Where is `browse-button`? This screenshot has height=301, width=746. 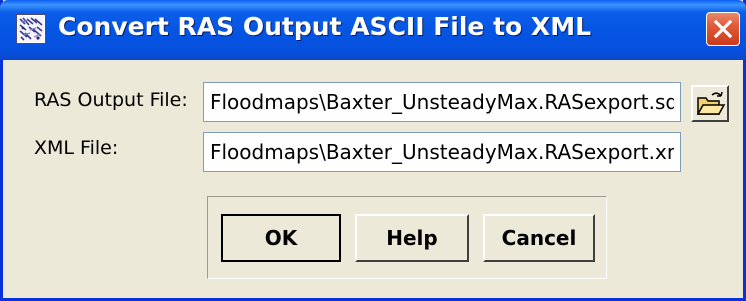 browse-button is located at coordinates (710, 103).